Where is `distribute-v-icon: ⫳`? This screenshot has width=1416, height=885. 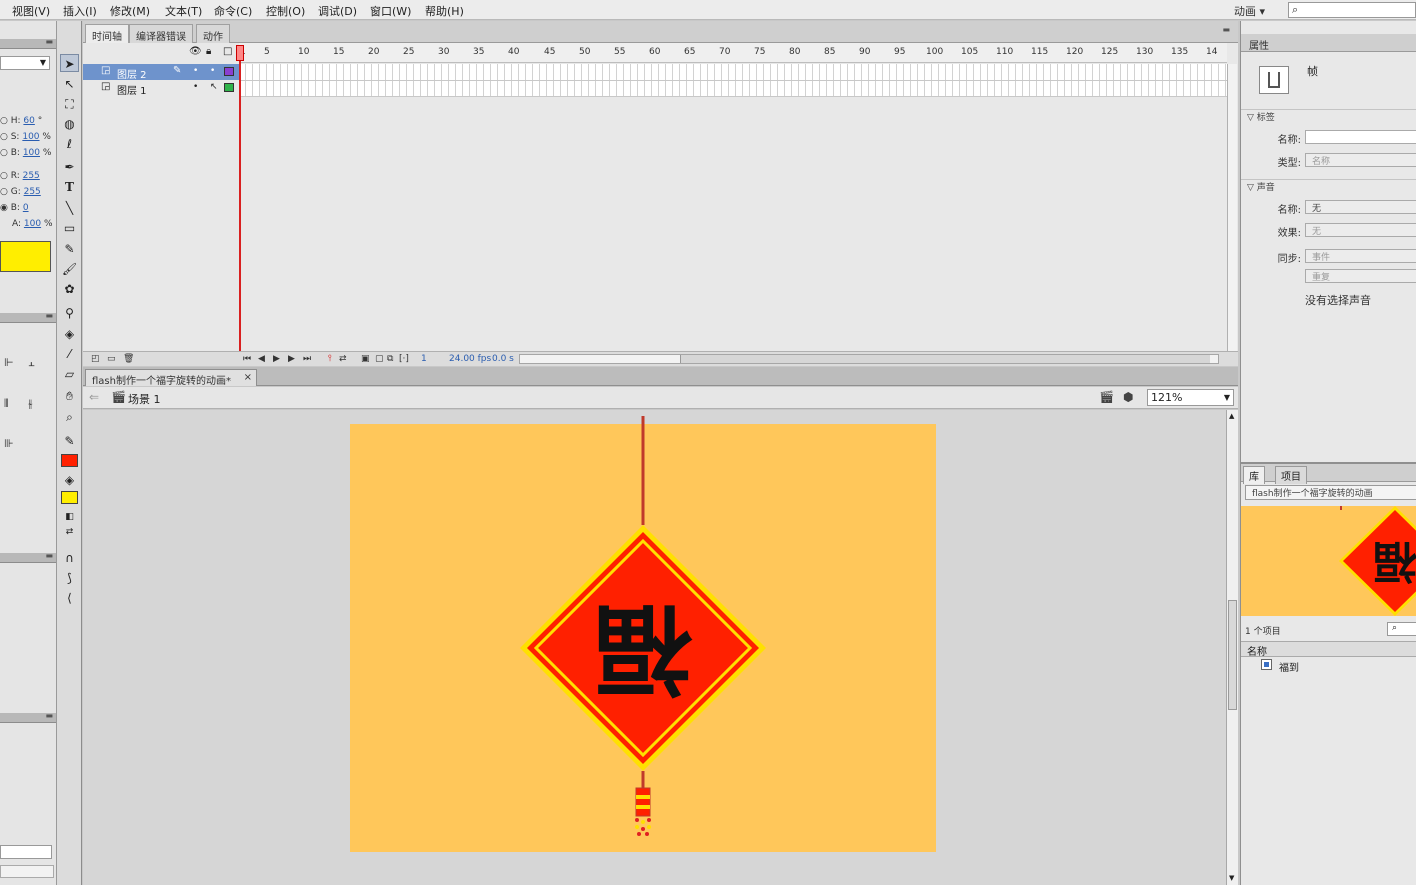
distribute-v-icon: ⫳ is located at coordinates (30, 404).